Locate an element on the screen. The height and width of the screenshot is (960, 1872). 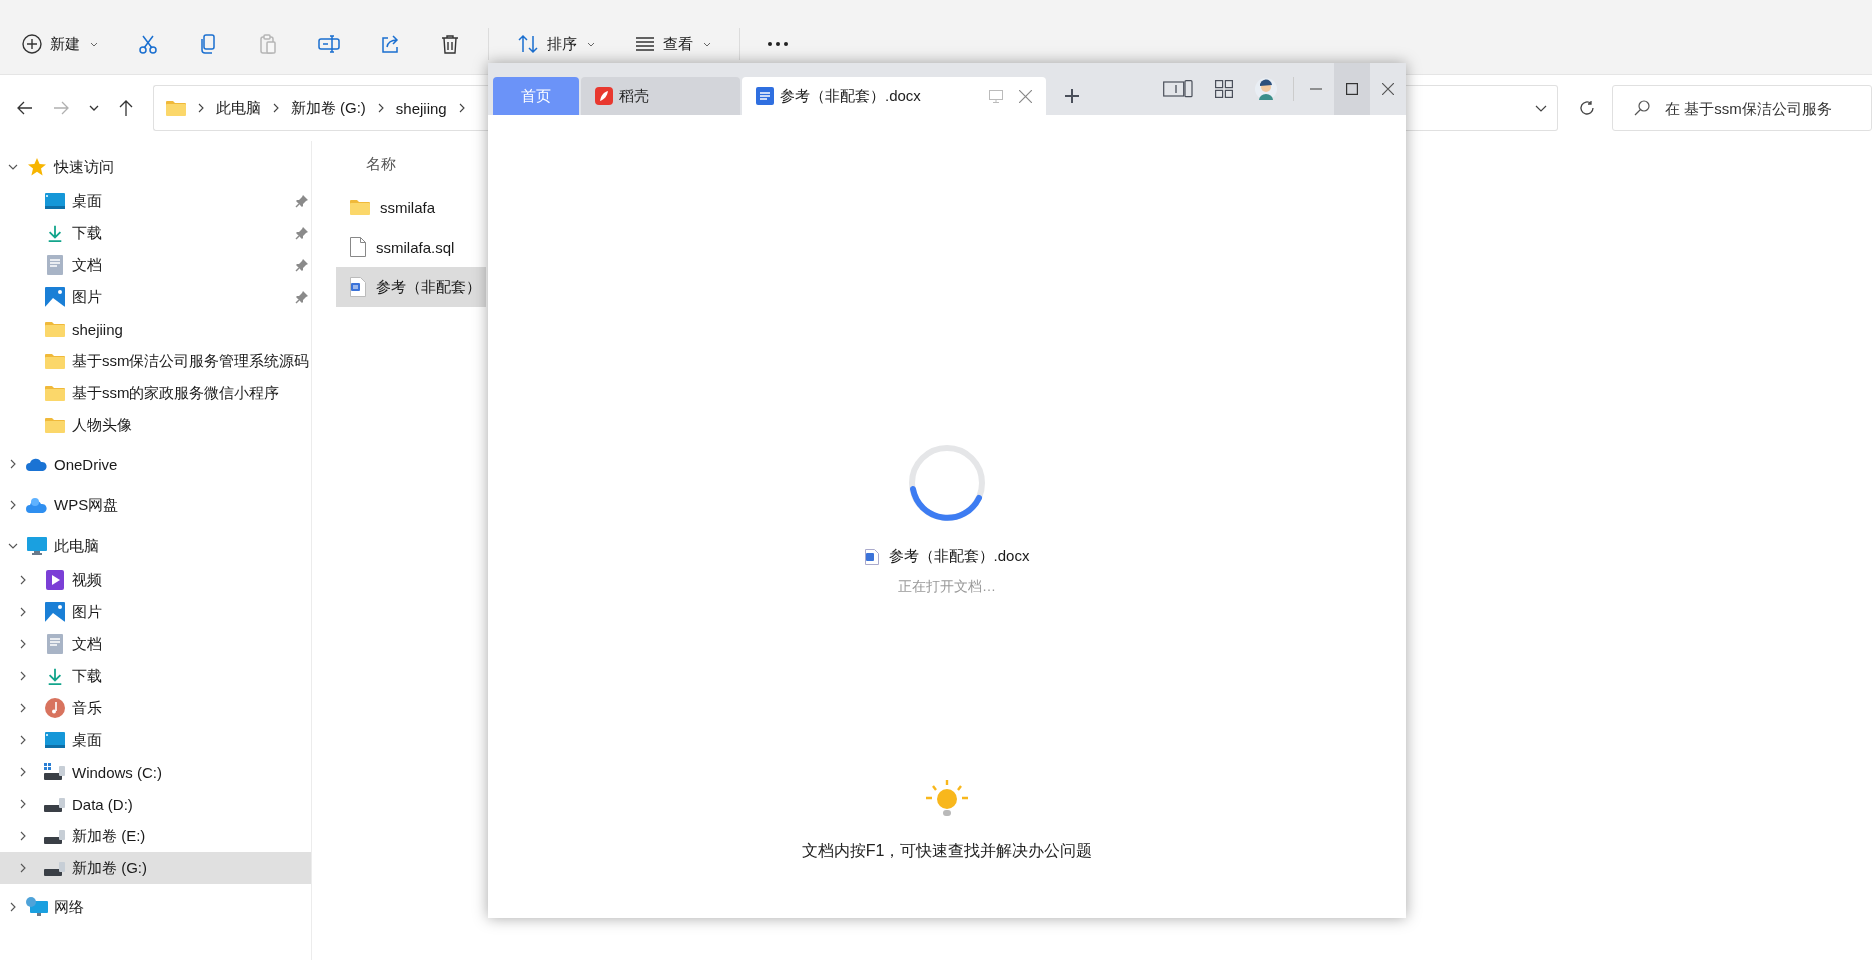
sidebar-item: 此电脑 is located at coordinates (155, 546).